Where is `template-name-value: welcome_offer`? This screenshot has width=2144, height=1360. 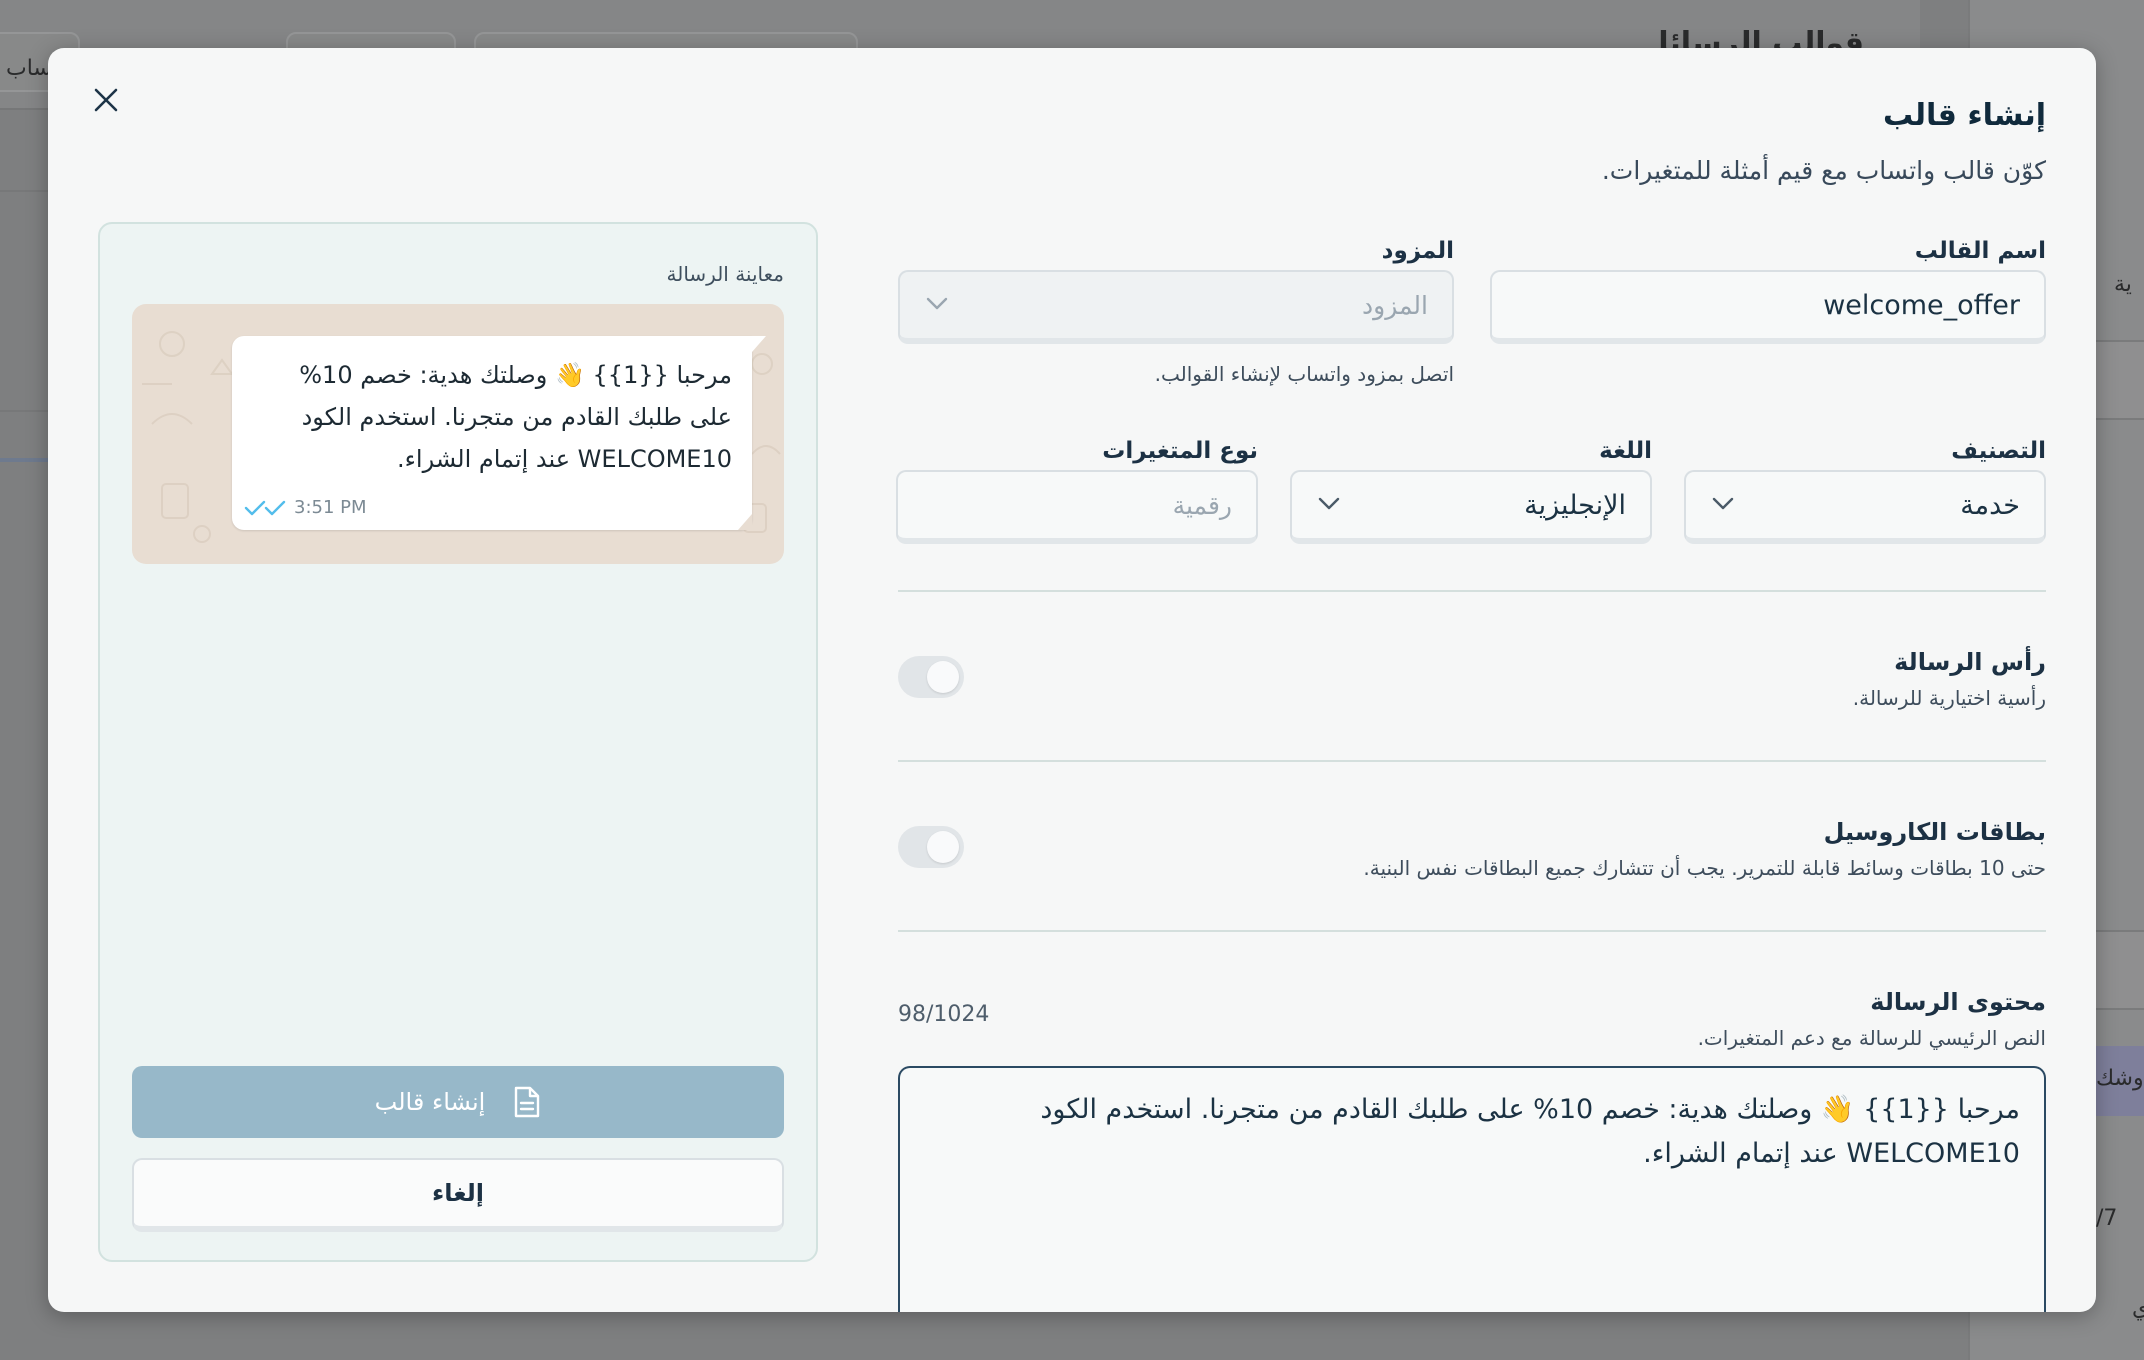 template-name-value: welcome_offer is located at coordinates (1921, 305).